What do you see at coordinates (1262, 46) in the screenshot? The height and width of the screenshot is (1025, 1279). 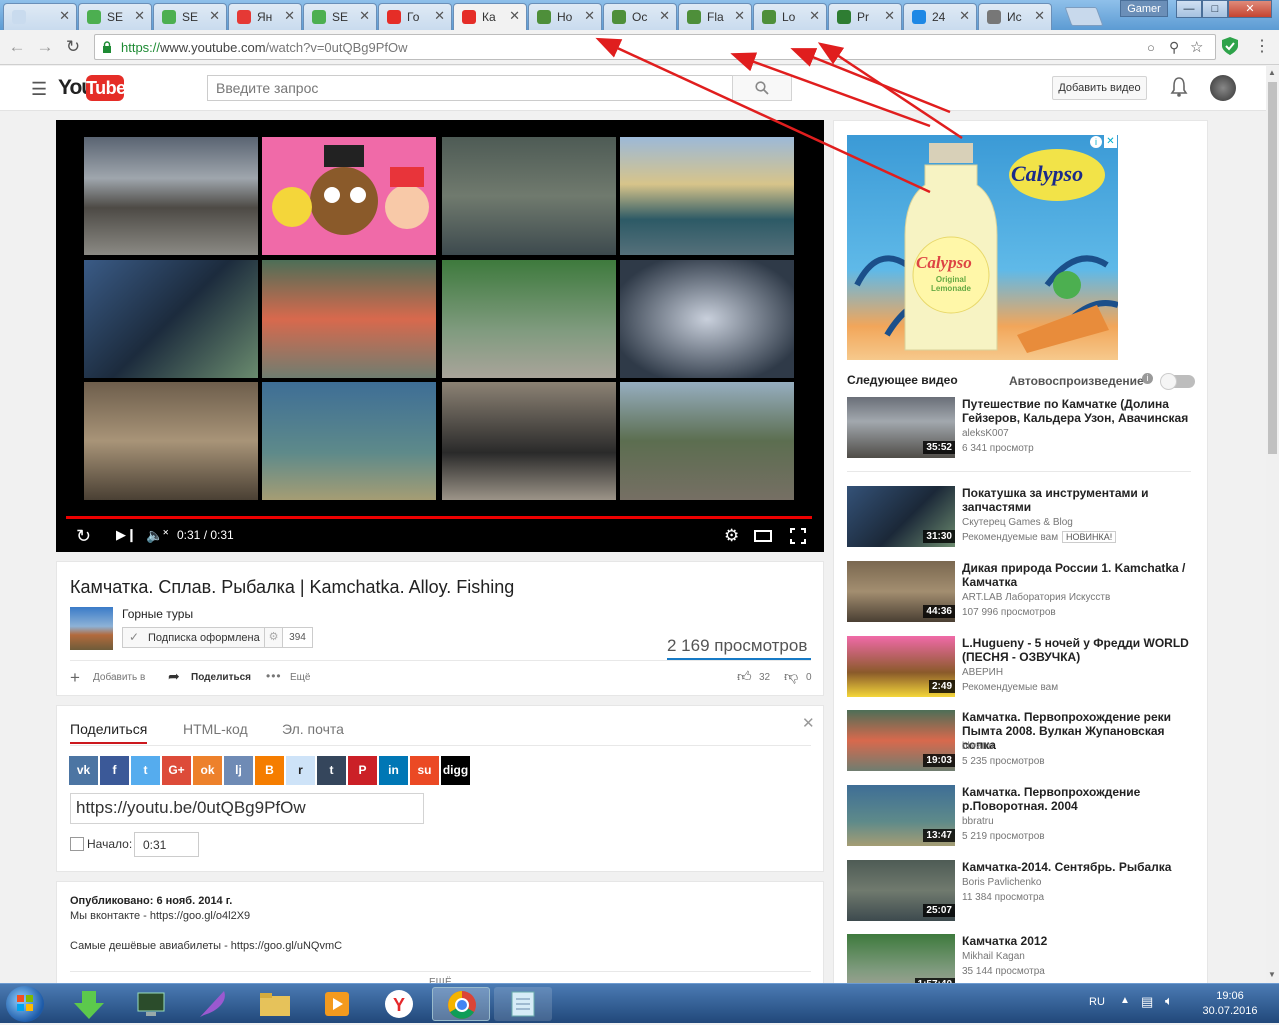 I see `chrome-menu-icon: ⋮` at bounding box center [1262, 46].